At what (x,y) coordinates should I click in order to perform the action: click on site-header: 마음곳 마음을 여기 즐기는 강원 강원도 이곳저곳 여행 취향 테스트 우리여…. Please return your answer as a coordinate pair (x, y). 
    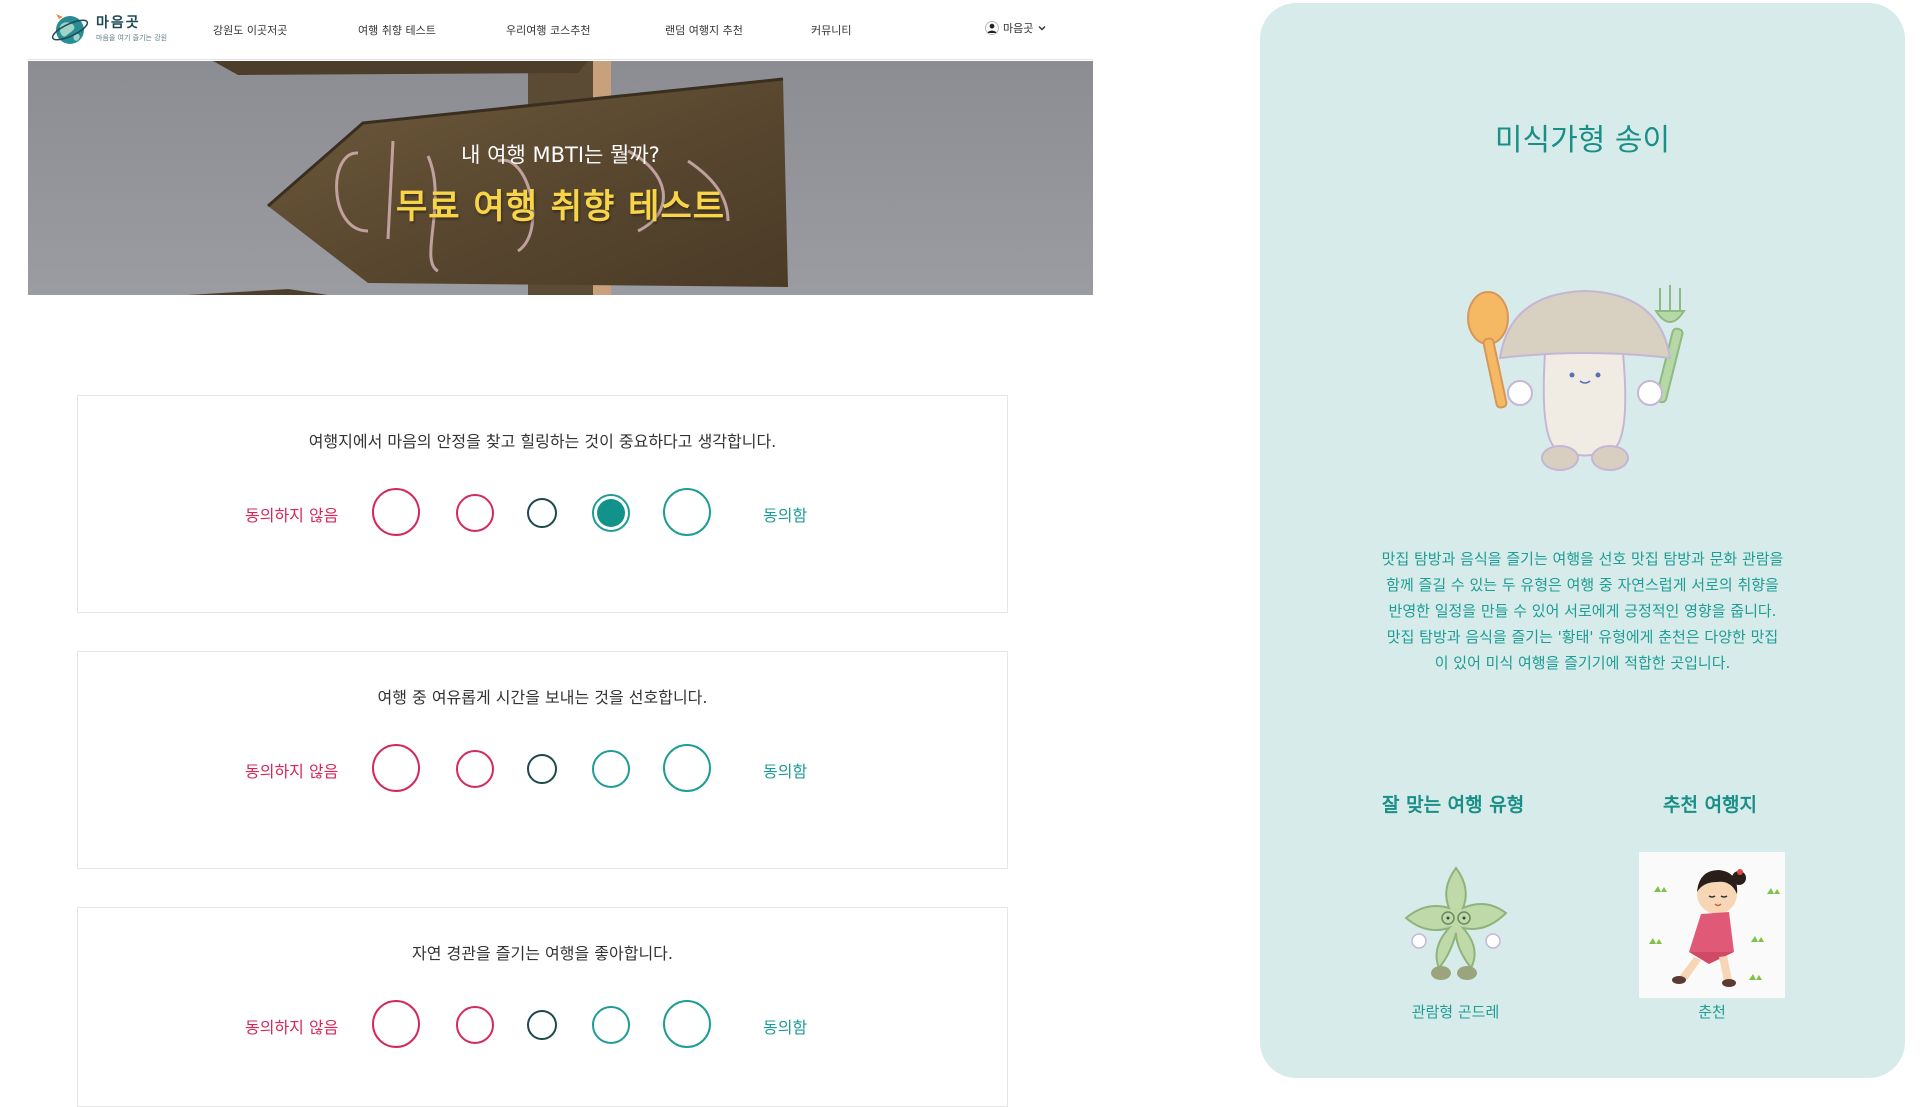
    Looking at the image, I should click on (560, 30).